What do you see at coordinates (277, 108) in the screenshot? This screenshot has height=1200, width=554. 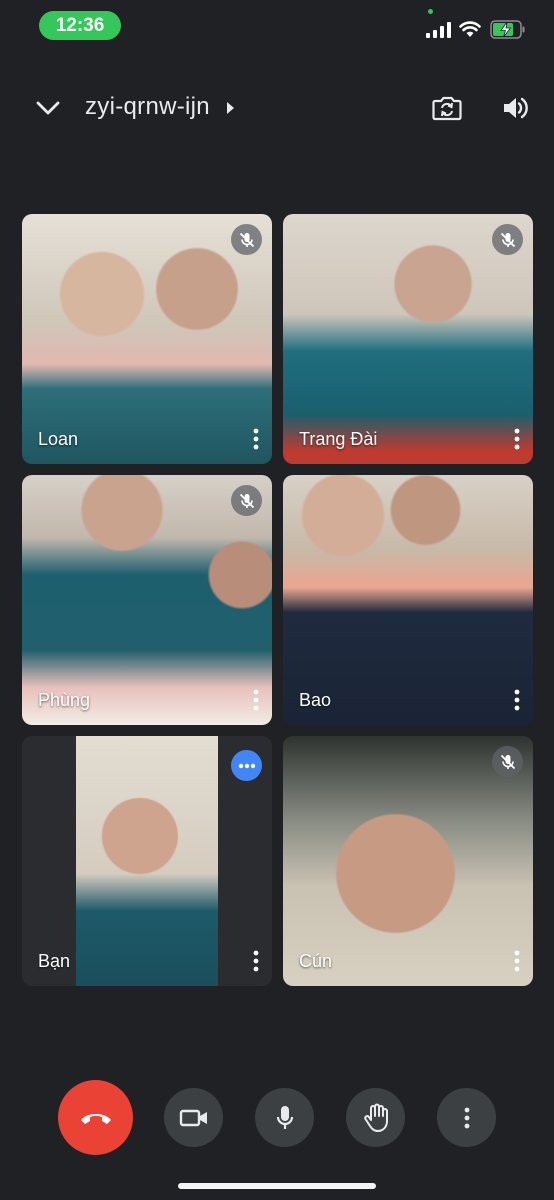 I see `meeting-header: zyi-qrnw-ijn` at bounding box center [277, 108].